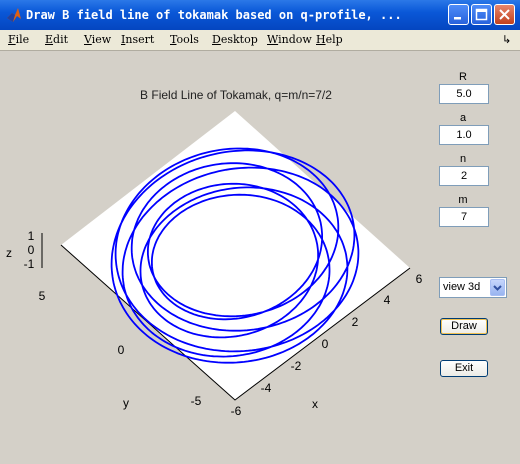 This screenshot has width=520, height=464. What do you see at coordinates (329, 40) in the screenshot?
I see `menu-help: Help` at bounding box center [329, 40].